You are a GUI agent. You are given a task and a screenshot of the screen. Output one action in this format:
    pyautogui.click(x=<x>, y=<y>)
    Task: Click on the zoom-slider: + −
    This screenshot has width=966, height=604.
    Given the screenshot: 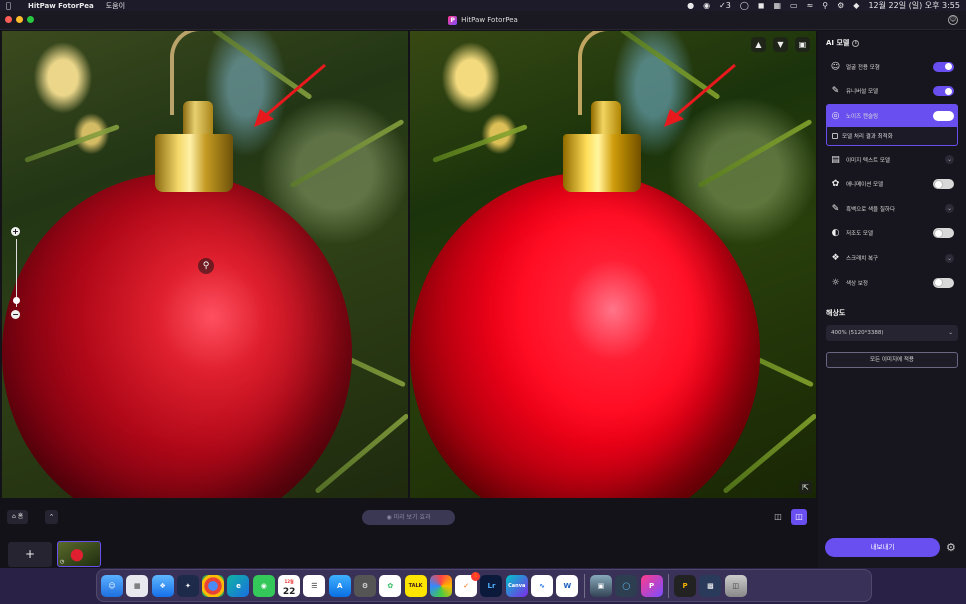 What is the action you would take?
    pyautogui.click(x=16, y=275)
    